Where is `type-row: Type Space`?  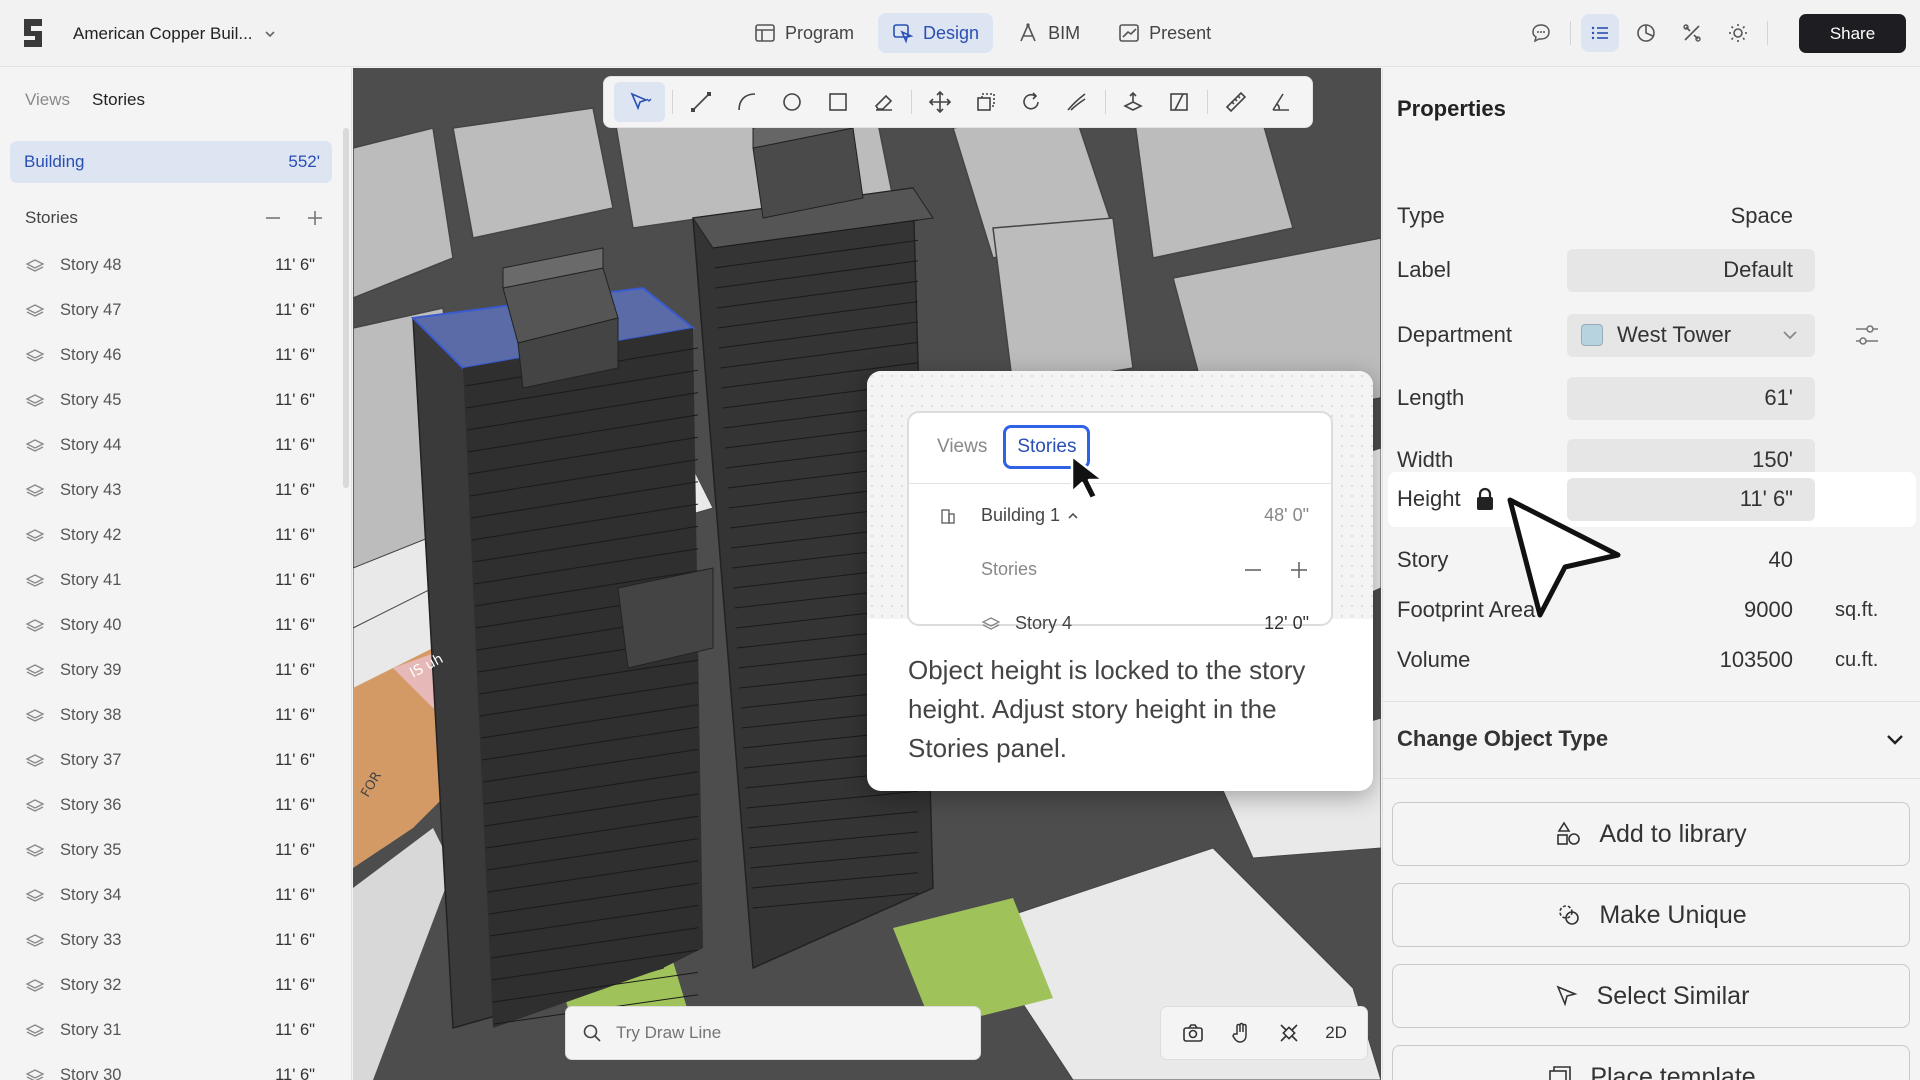 type-row: Type Space is located at coordinates (1652, 216).